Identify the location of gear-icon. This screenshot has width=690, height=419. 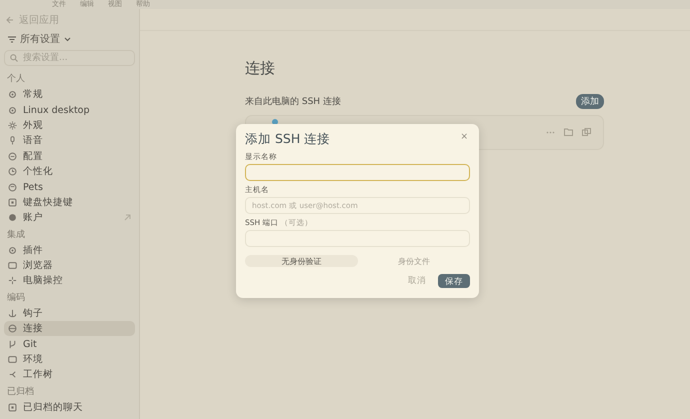
(12, 250).